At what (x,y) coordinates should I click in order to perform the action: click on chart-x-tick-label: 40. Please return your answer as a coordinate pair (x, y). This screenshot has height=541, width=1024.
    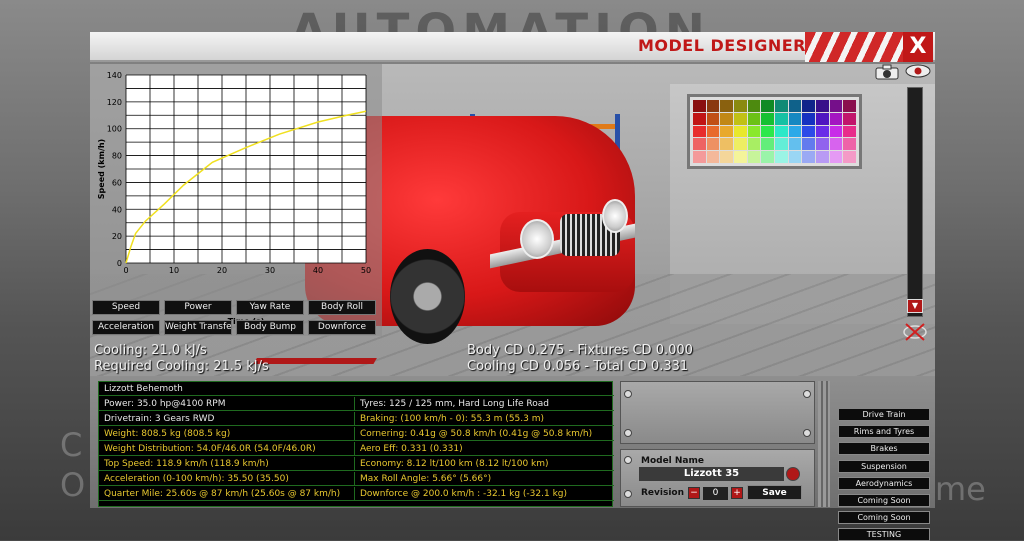
    Looking at the image, I should click on (318, 270).